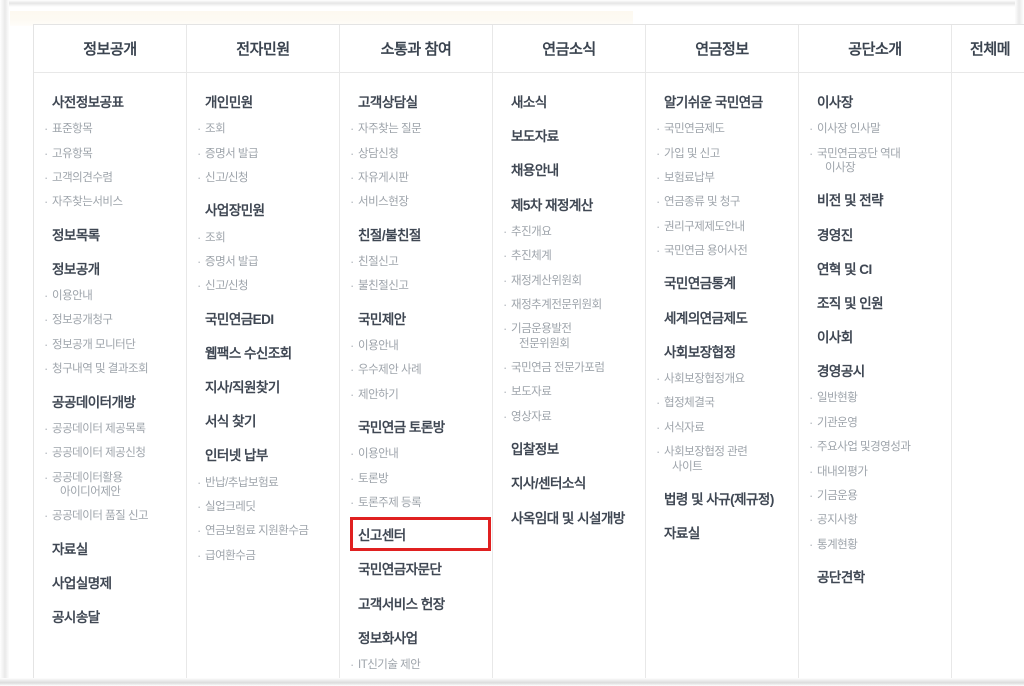 The height and width of the screenshot is (686, 1024). What do you see at coordinates (569, 392) in the screenshot?
I see `menu-sub-item: 보도자료` at bounding box center [569, 392].